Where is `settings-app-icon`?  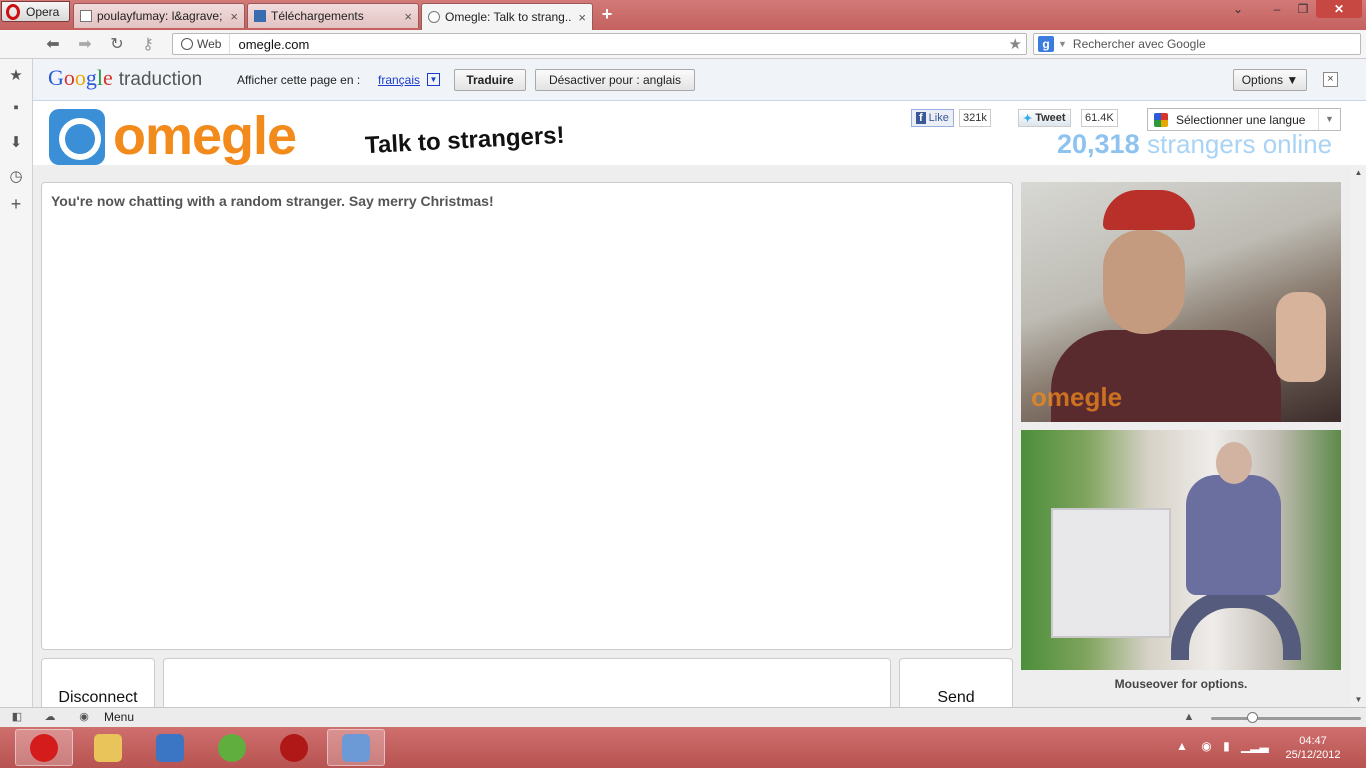
settings-app-icon is located at coordinates (170, 747).